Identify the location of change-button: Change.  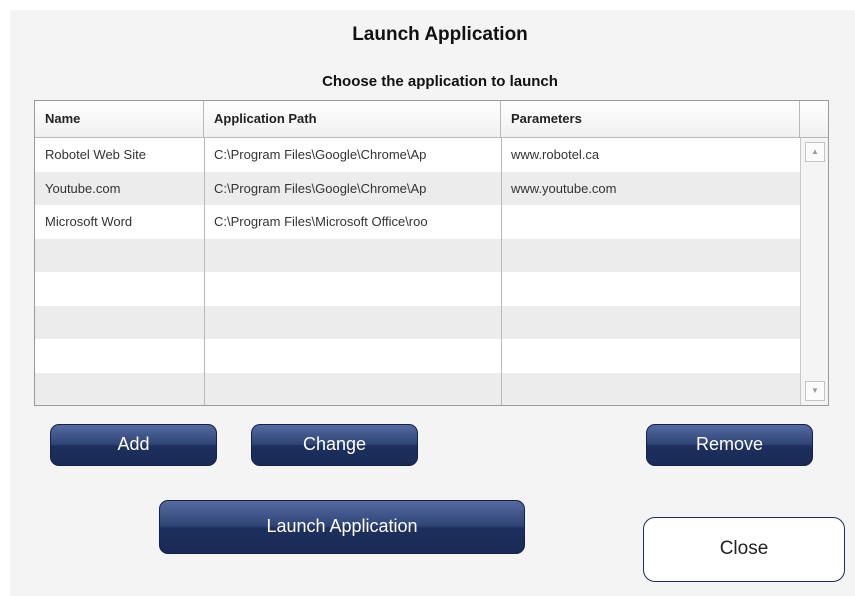
(334, 445).